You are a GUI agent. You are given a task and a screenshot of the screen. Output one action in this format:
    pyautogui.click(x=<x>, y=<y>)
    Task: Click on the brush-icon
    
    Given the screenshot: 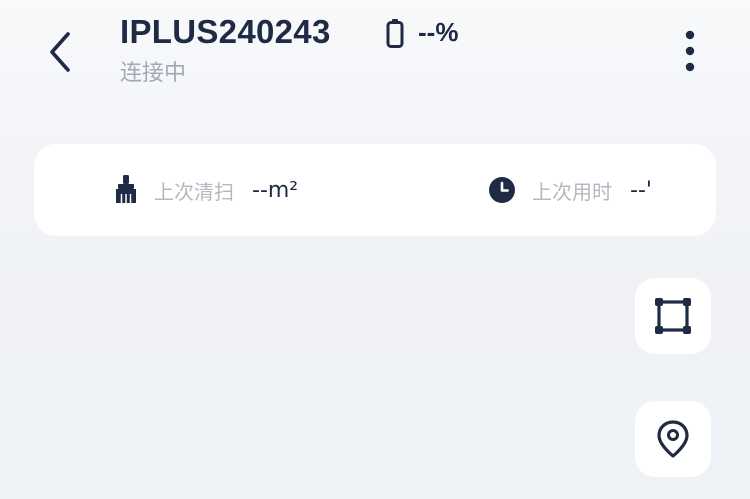 What is the action you would take?
    pyautogui.click(x=126, y=189)
    